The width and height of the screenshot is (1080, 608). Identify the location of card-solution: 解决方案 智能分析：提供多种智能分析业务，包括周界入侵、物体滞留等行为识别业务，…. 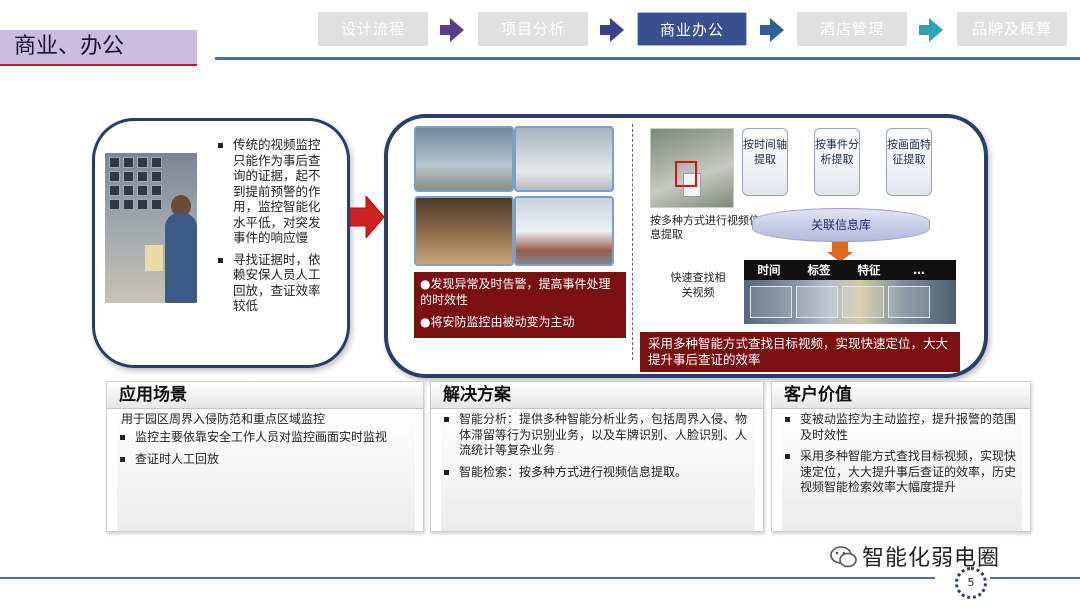
(597, 456).